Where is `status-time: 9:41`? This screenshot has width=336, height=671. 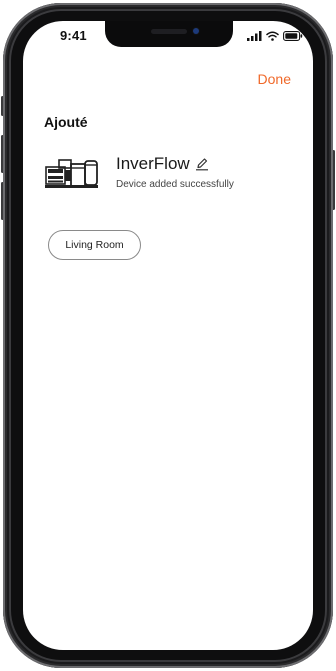 status-time: 9:41 is located at coordinates (73, 35).